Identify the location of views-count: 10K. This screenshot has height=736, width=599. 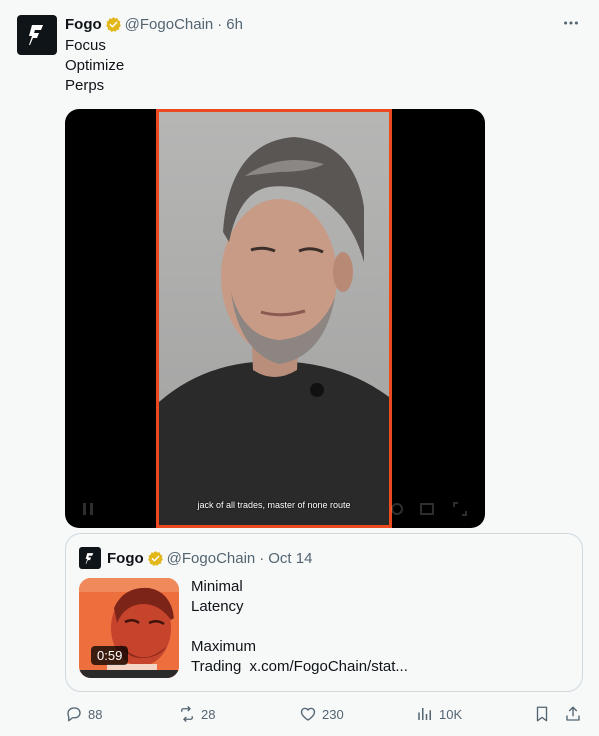
(451, 714).